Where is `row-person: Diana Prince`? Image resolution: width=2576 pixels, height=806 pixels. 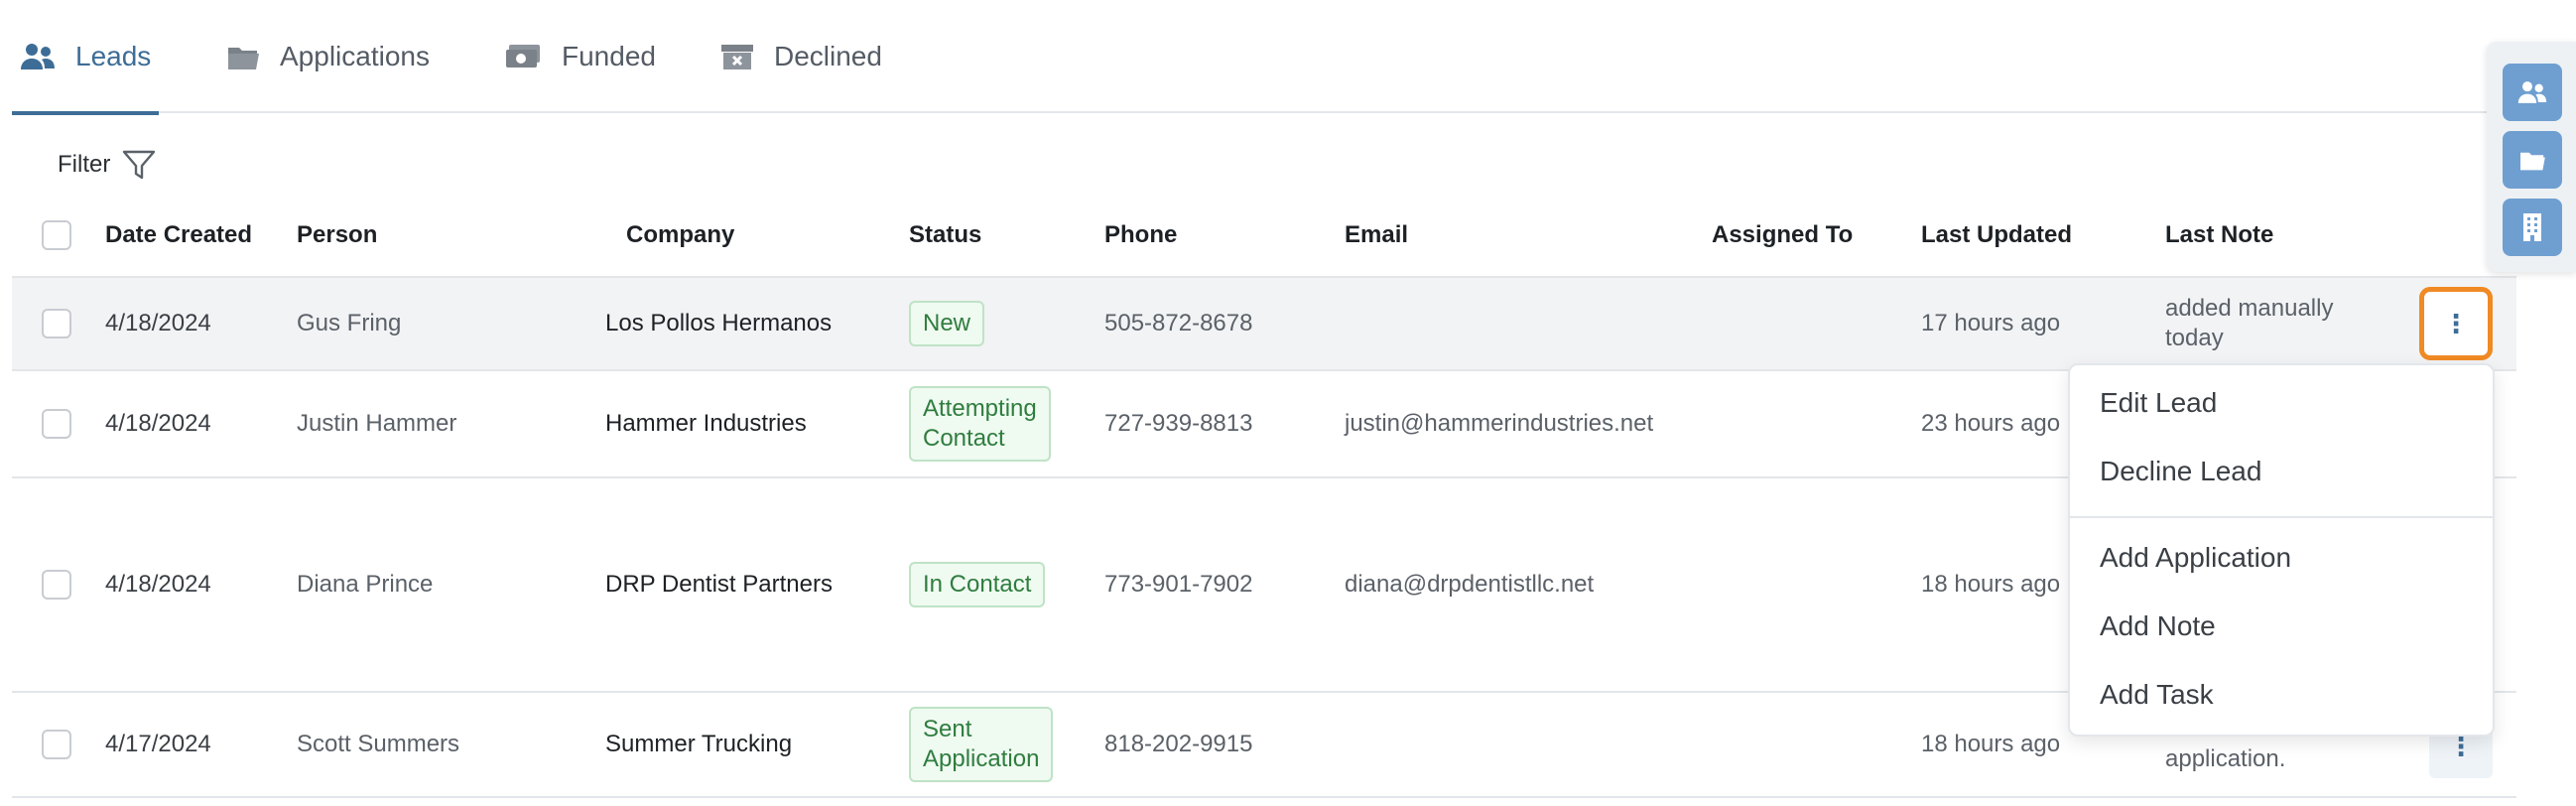
row-person: Diana Prince is located at coordinates (366, 584).